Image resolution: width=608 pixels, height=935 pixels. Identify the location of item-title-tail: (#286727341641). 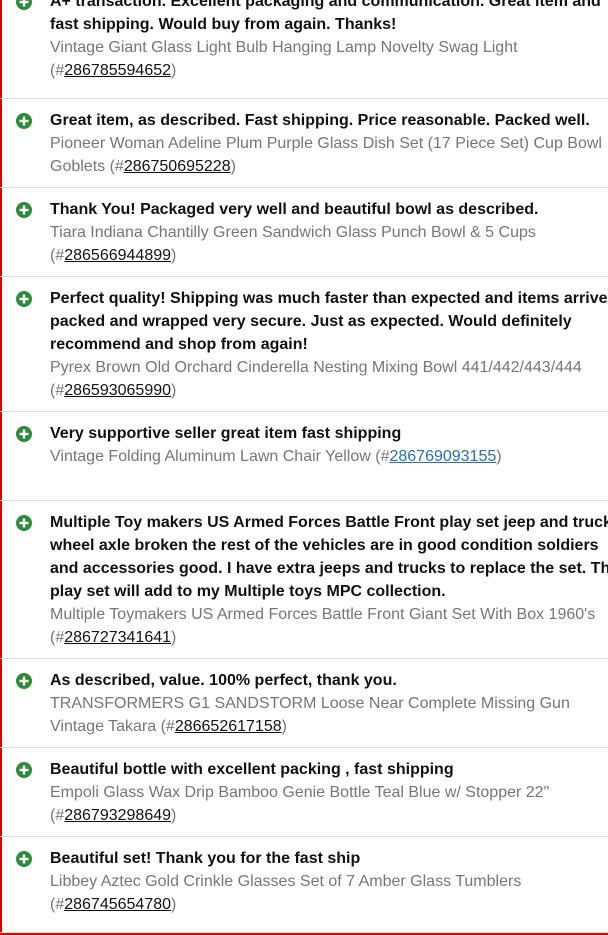
(329, 637).